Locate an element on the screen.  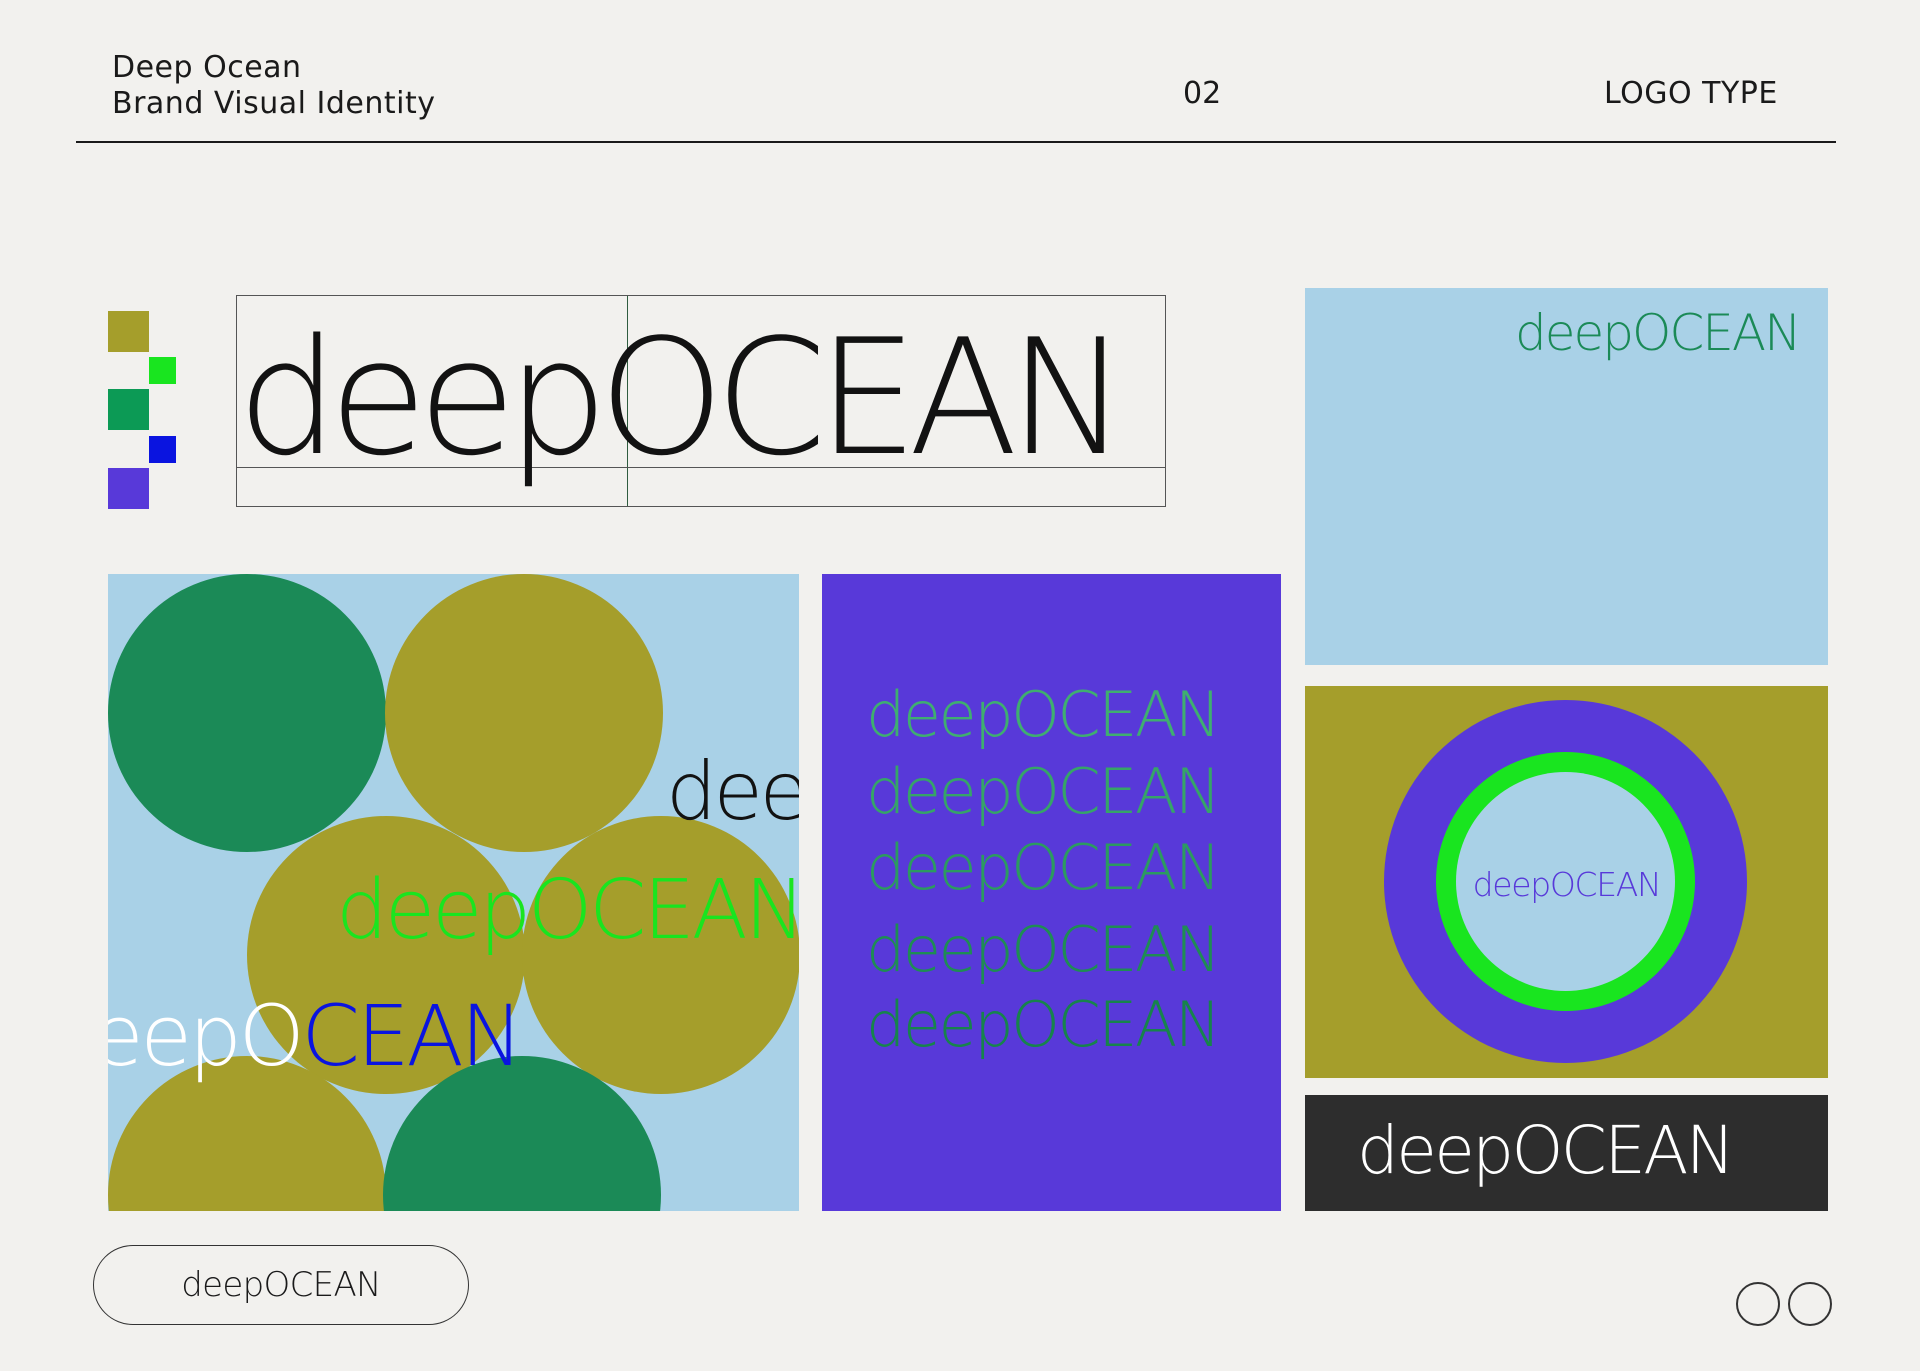
title-line-1: Deep Ocean is located at coordinates (207, 67).